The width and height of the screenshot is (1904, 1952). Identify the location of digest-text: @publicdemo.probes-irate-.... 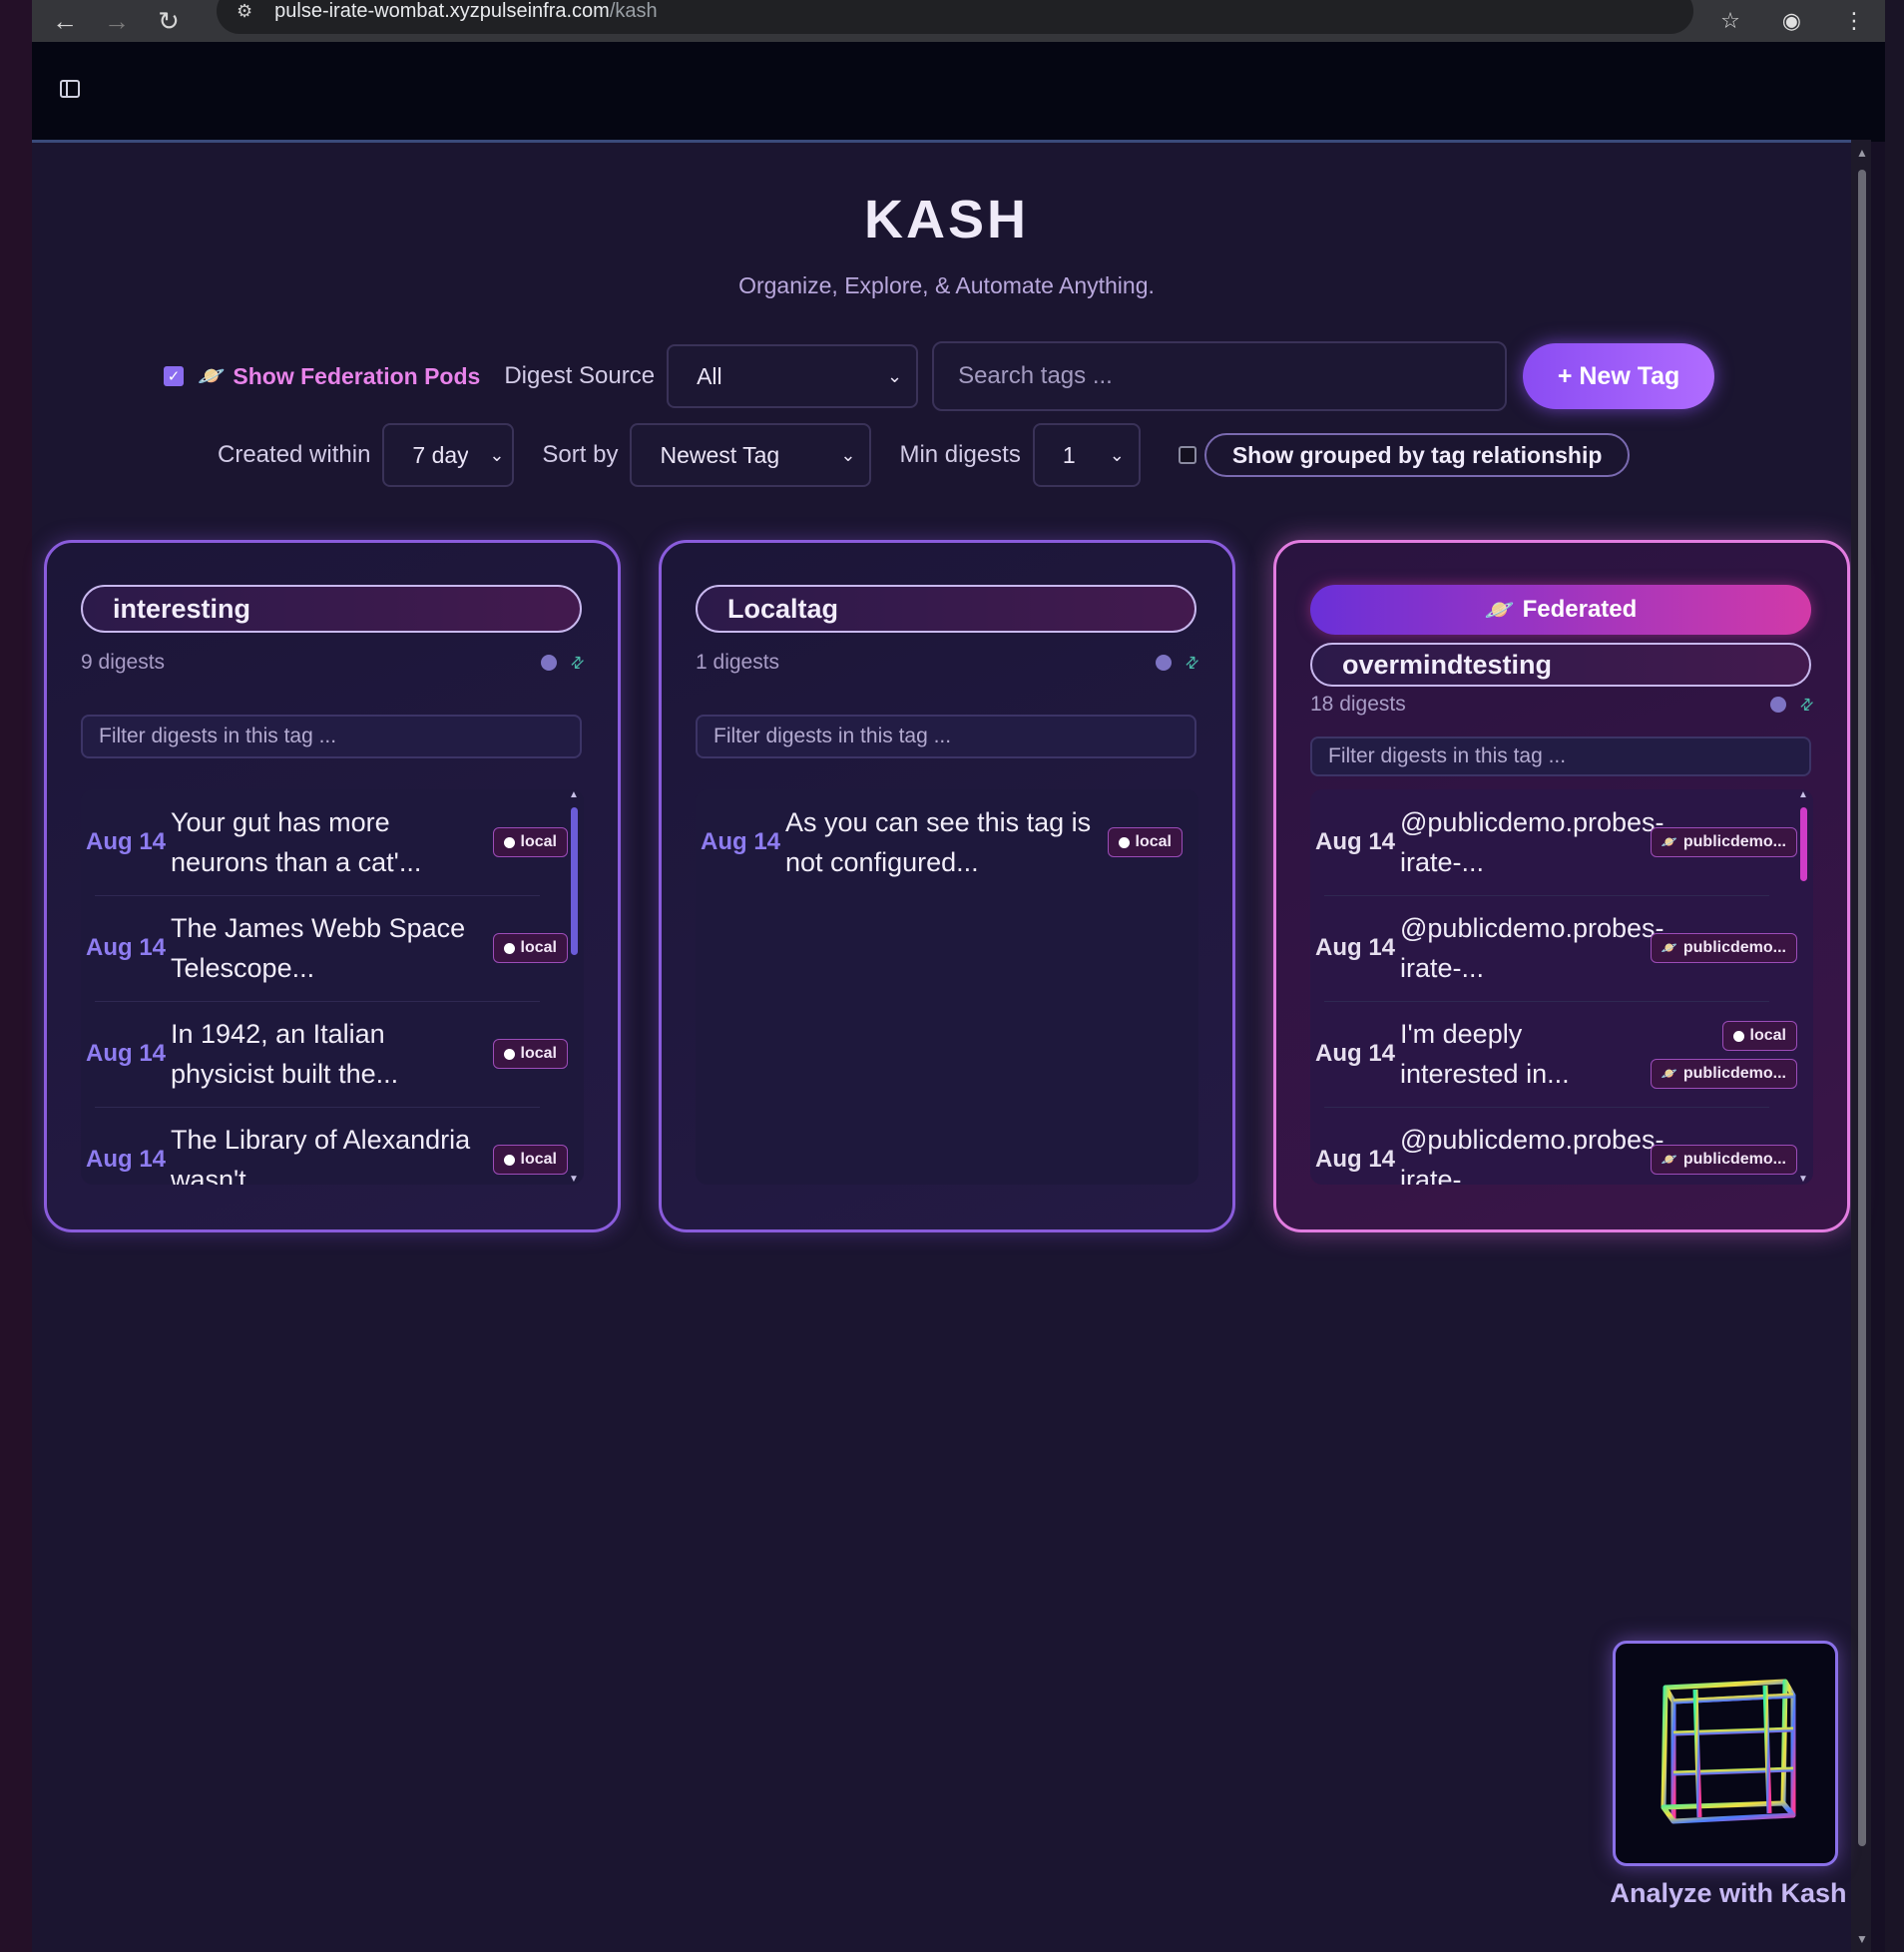
(1532, 1155).